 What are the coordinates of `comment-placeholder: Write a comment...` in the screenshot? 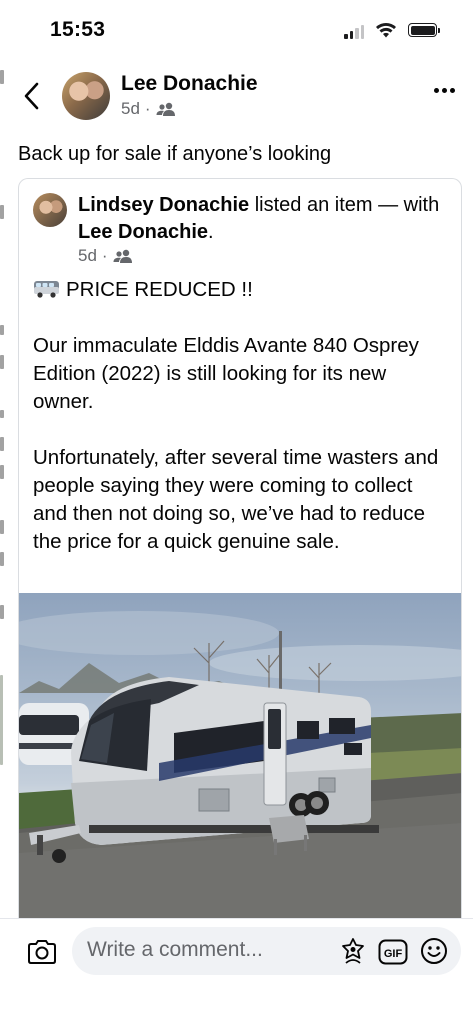 It's located at (175, 949).